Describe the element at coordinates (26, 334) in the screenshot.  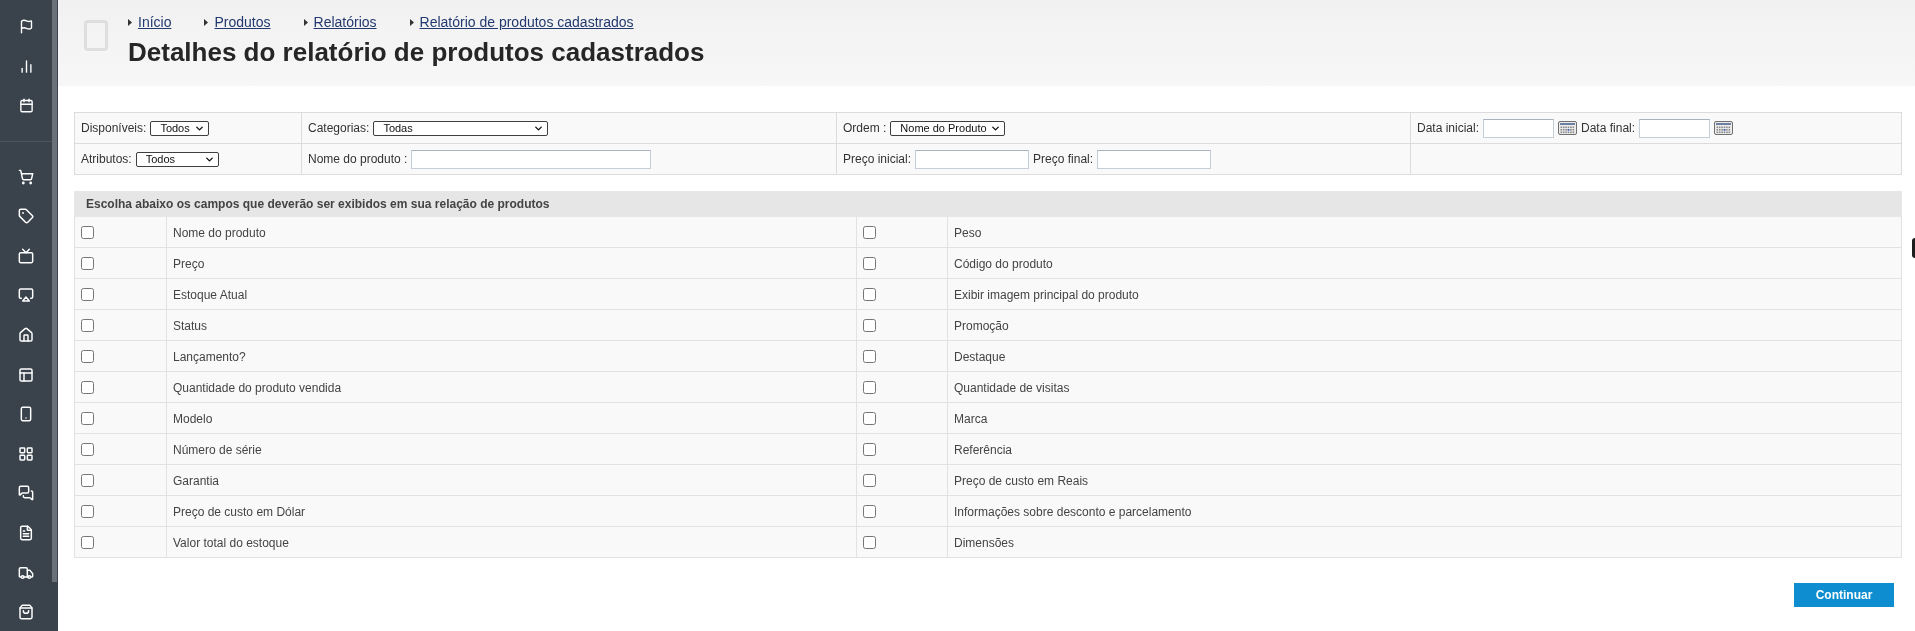
I see `home-icon` at that location.